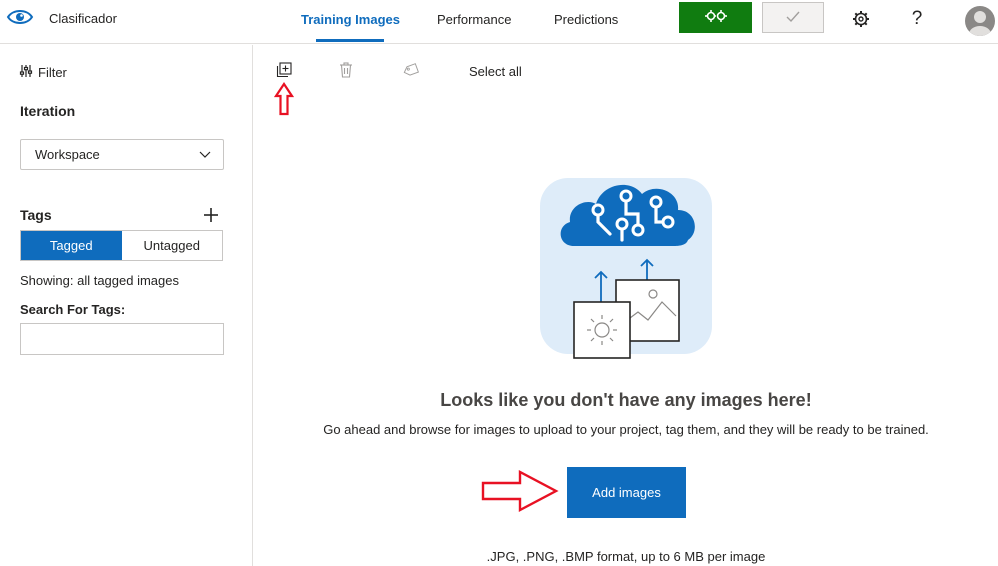 This screenshot has width=998, height=566. What do you see at coordinates (346, 70) in the screenshot?
I see `trash-icon` at bounding box center [346, 70].